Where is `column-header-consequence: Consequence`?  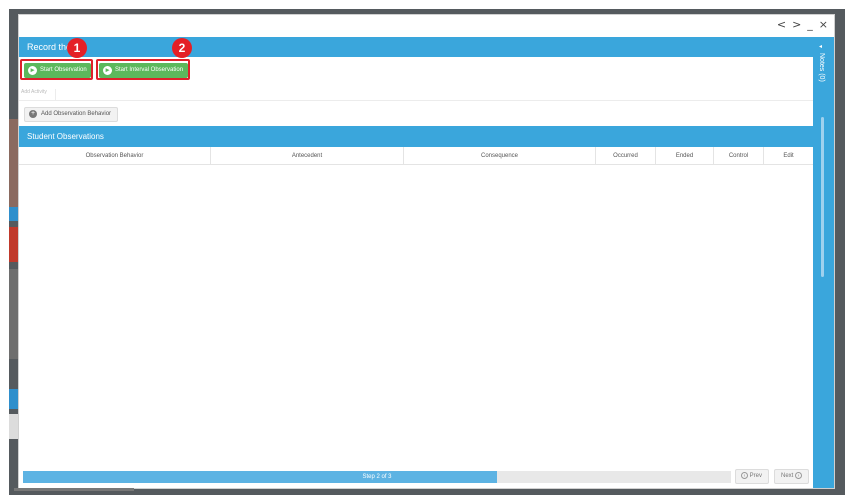 column-header-consequence: Consequence is located at coordinates (500, 156).